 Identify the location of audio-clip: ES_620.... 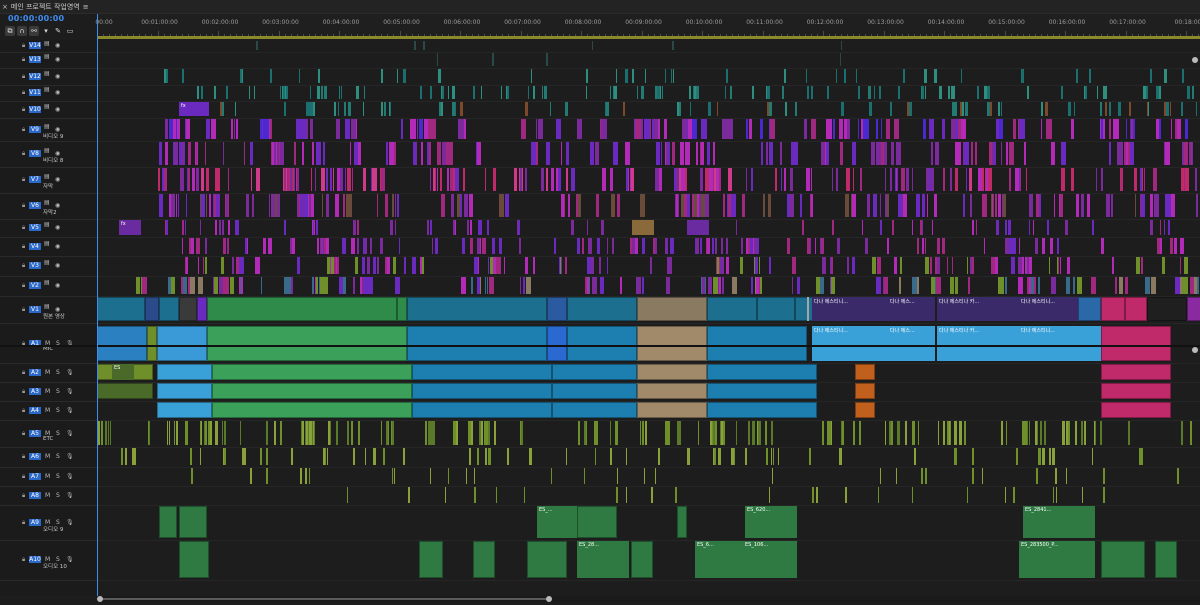
(771, 522).